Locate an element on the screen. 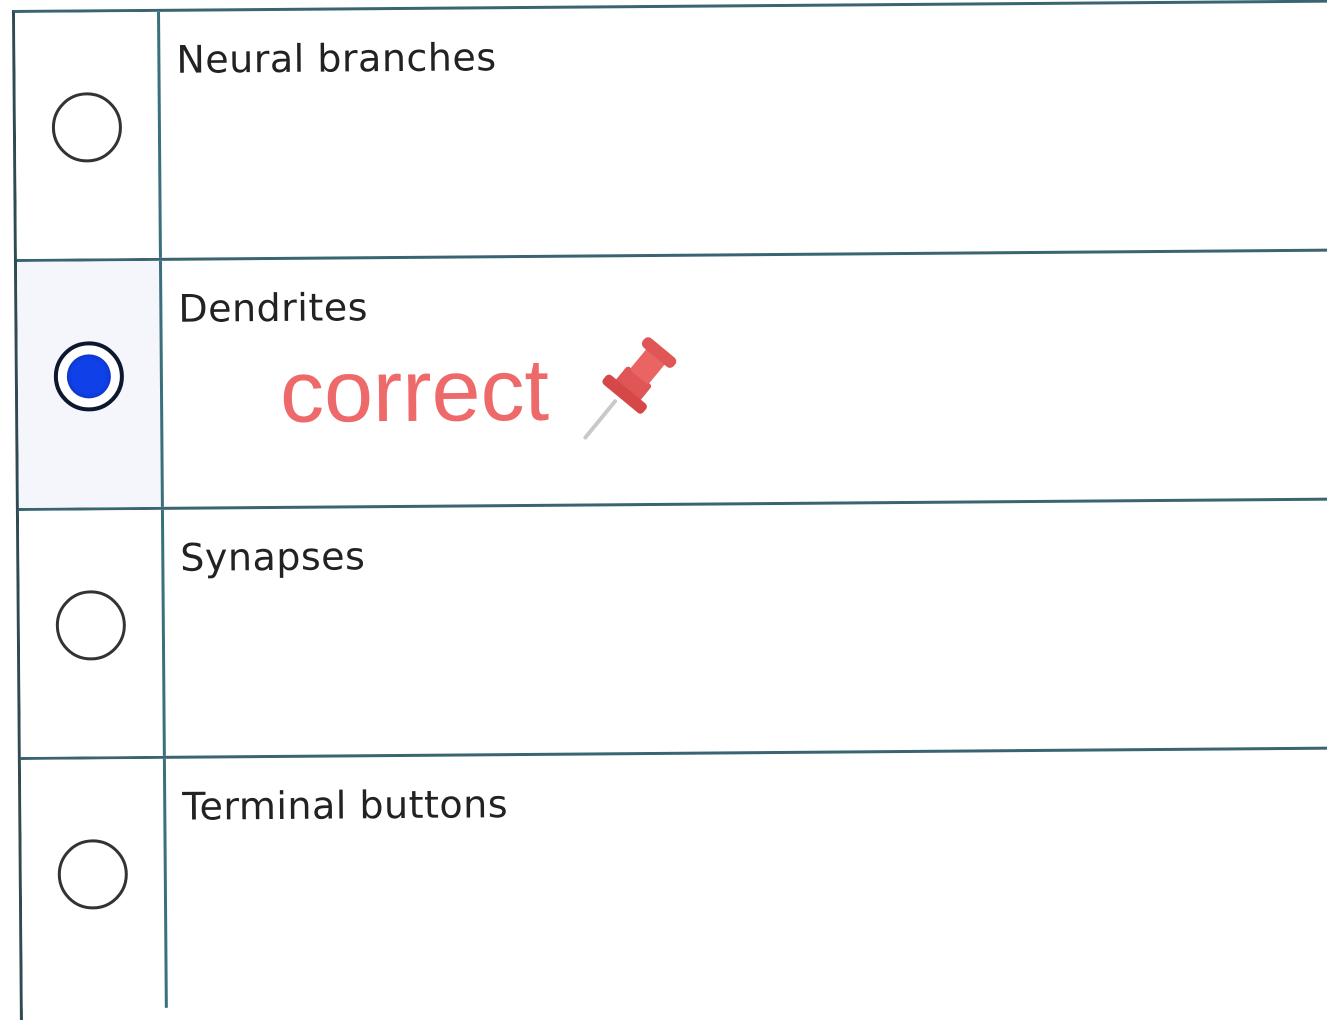 The width and height of the screenshot is (1327, 1020). option-label: Synapses is located at coordinates (273, 557).